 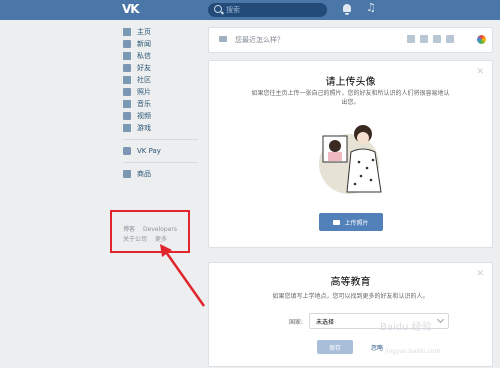 What do you see at coordinates (162, 174) in the screenshot?
I see `sidebar-item-goods: 商品` at bounding box center [162, 174].